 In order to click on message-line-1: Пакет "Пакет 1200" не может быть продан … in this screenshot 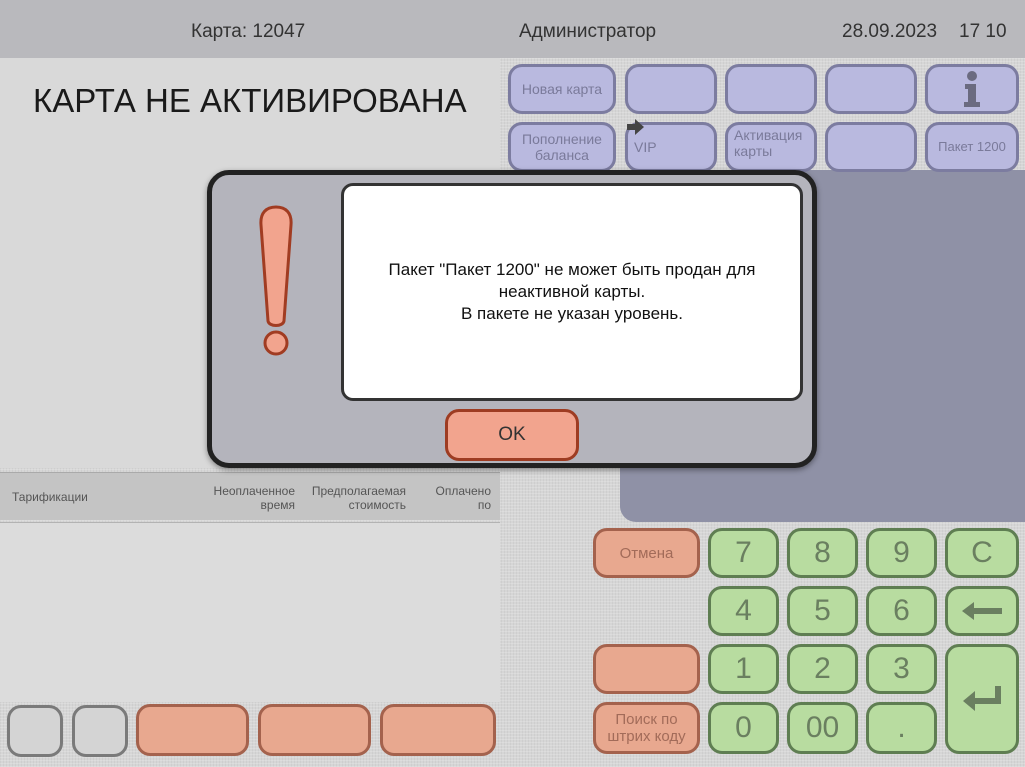, I will do `click(572, 269)`.